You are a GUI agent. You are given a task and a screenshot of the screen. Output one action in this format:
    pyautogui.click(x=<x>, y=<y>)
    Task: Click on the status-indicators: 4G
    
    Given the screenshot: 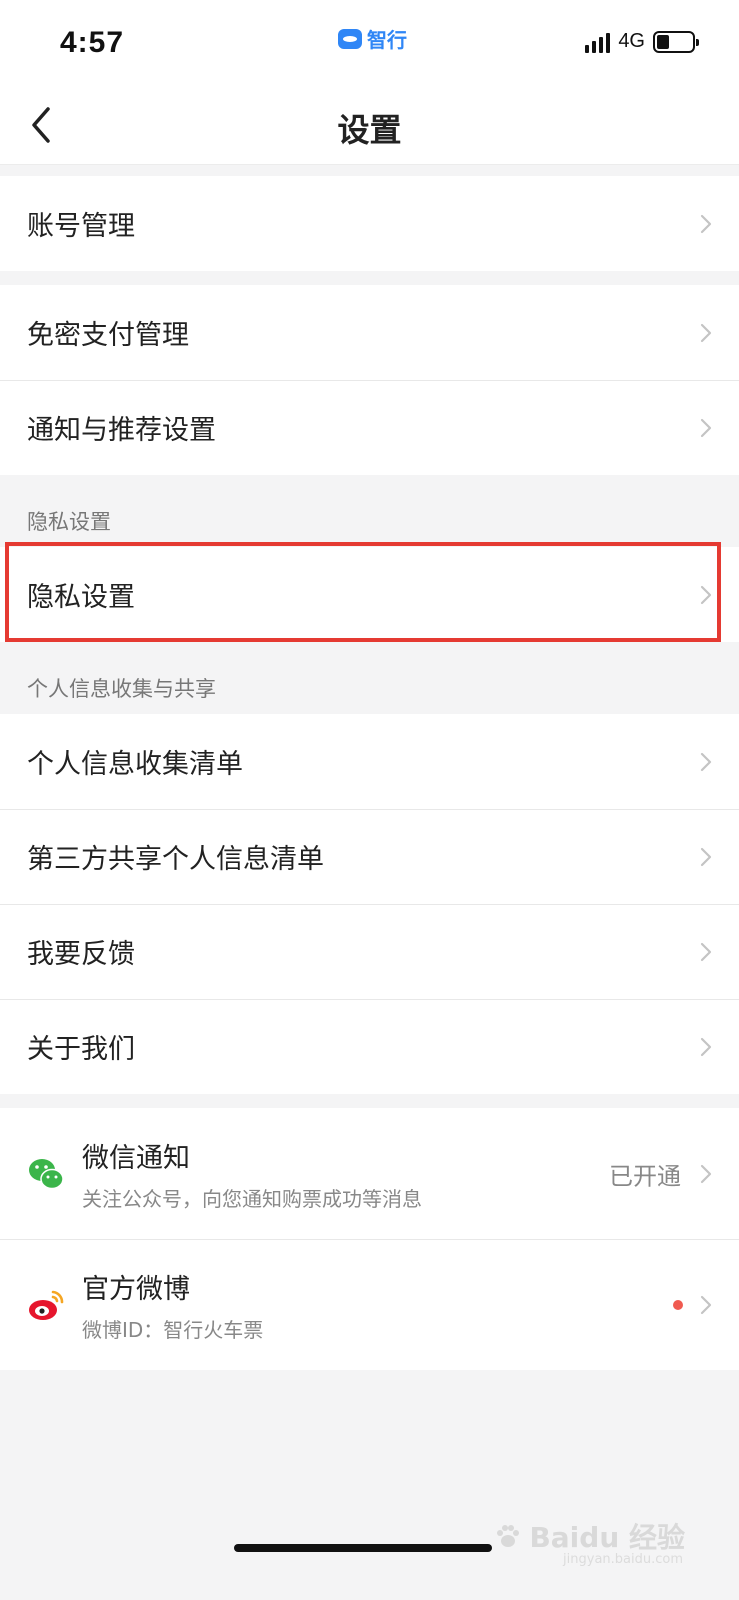 What is the action you would take?
    pyautogui.click(x=642, y=41)
    